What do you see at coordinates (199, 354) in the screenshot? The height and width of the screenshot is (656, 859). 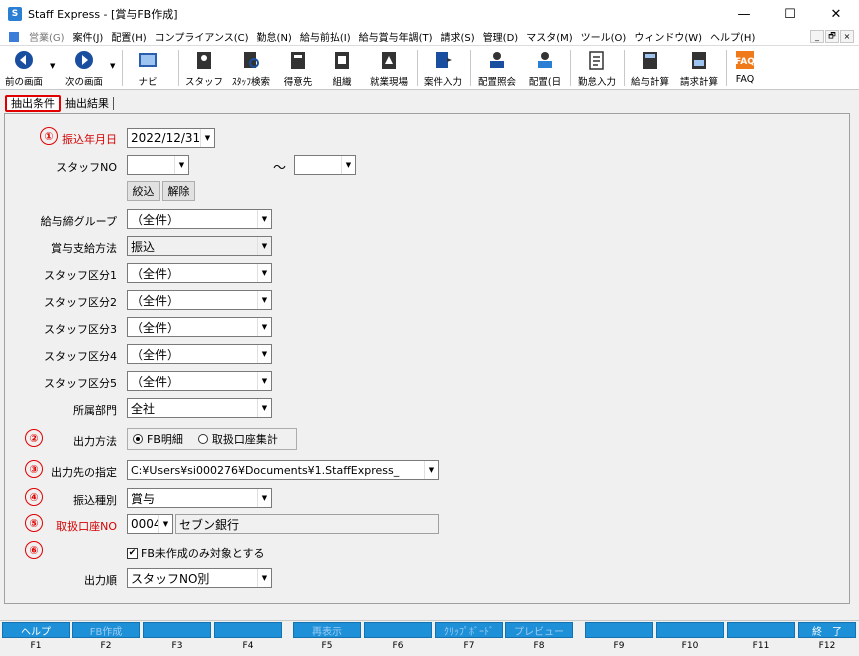 I see `staff-cat4-select: （全件） ▼` at bounding box center [199, 354].